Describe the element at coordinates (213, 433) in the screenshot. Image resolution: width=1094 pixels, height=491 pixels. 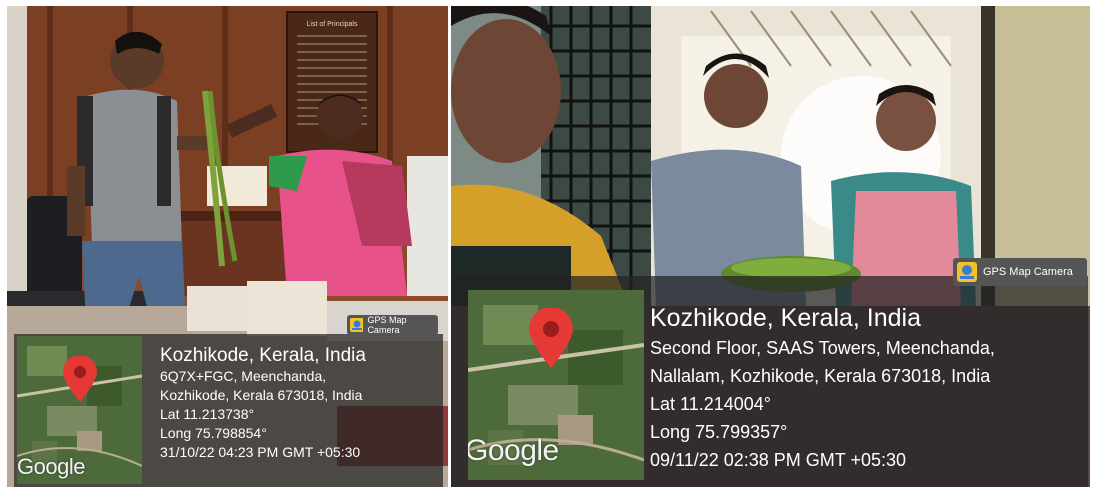
I see `longitude: Long 75.798854°` at that location.